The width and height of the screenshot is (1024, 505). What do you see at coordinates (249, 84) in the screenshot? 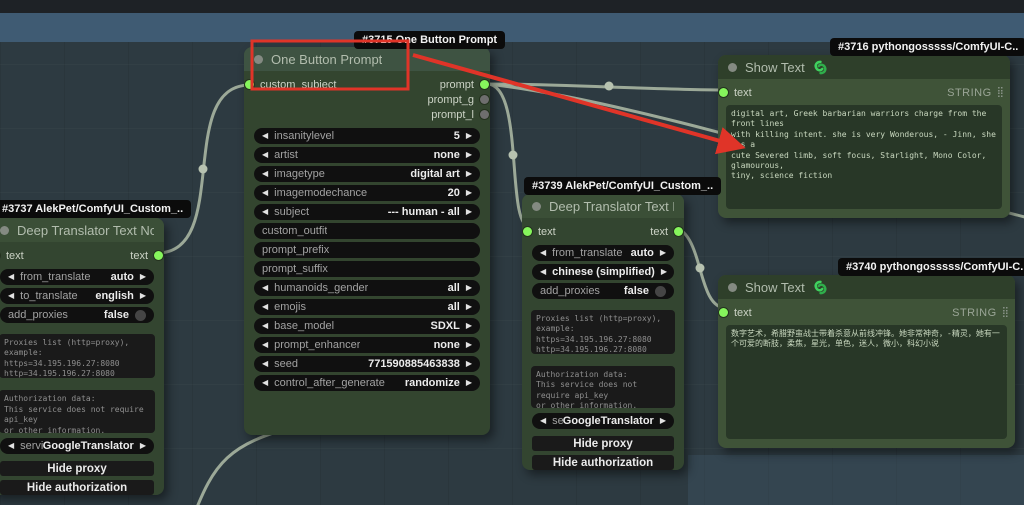
I see `input-port-custom-subject` at bounding box center [249, 84].